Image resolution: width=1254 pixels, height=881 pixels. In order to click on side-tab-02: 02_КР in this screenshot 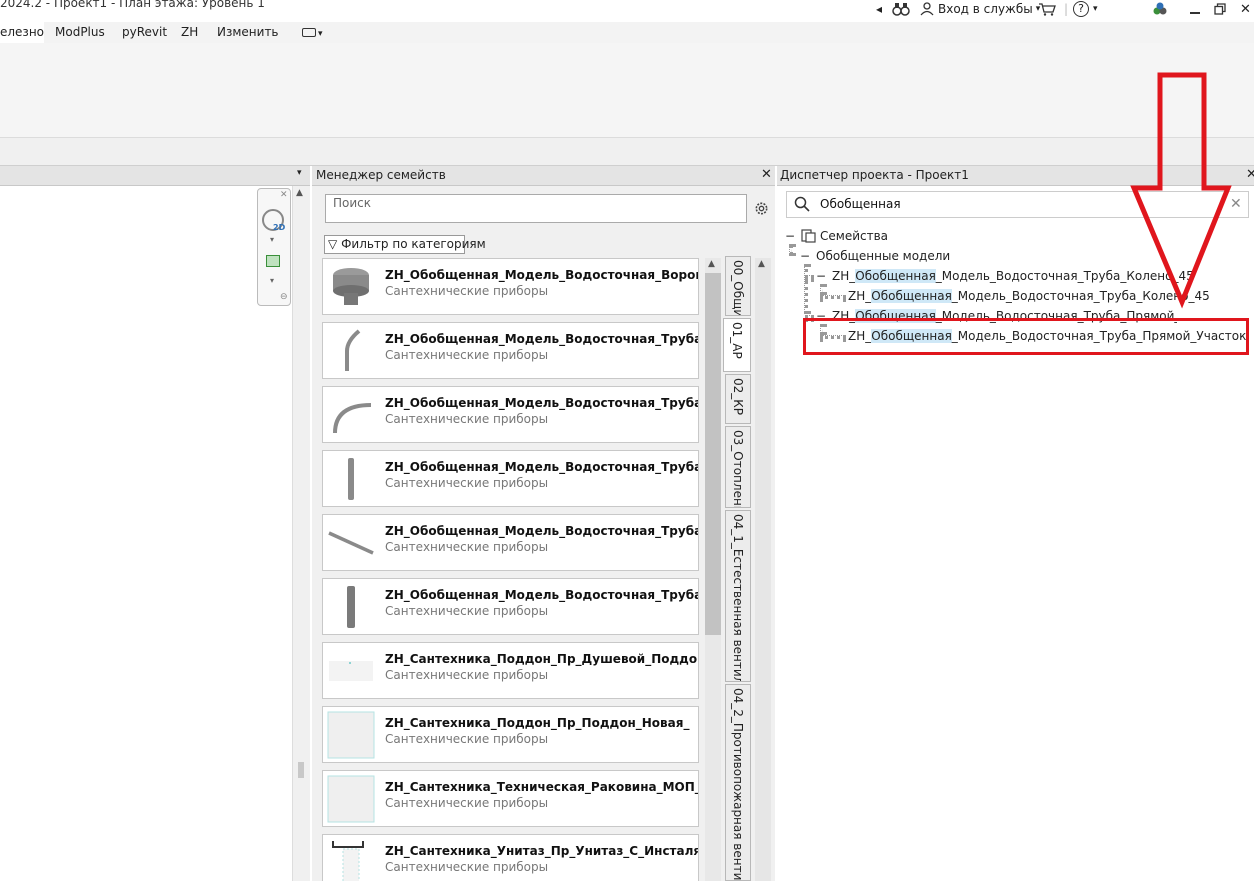, I will do `click(738, 399)`.